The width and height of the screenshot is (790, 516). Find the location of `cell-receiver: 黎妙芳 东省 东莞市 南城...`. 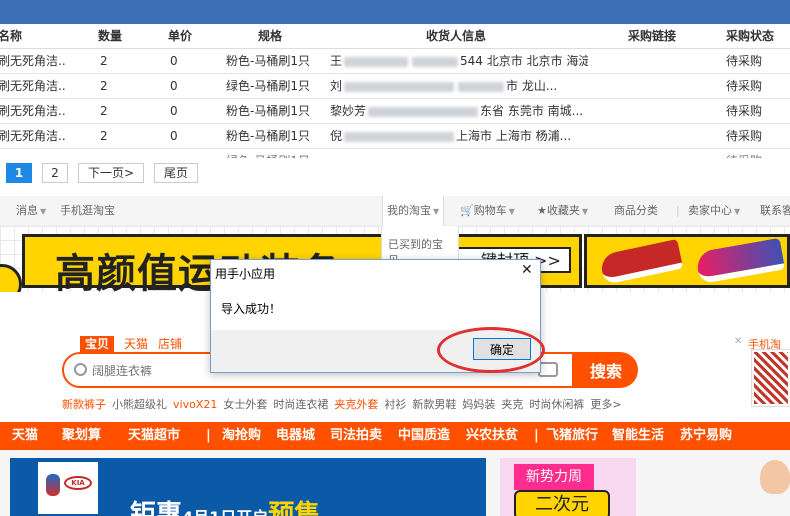

cell-receiver: 黎妙芳 东省 东莞市 南城... is located at coordinates (459, 111).